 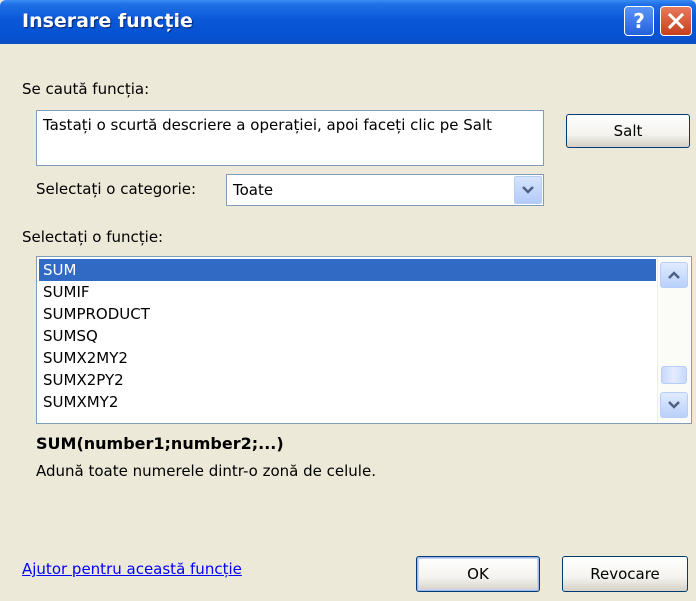 I want to click on question-icon: ?, so click(x=639, y=21).